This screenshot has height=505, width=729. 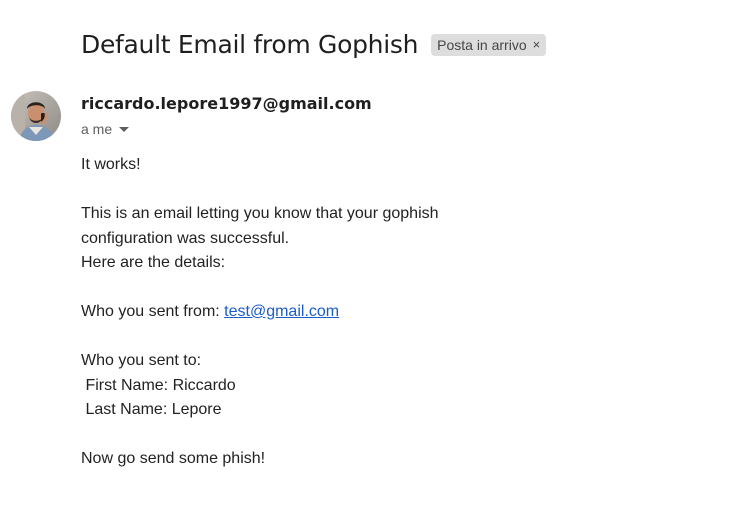 I want to click on inbox-label-chip: Posta in arrivo ×, so click(x=489, y=44).